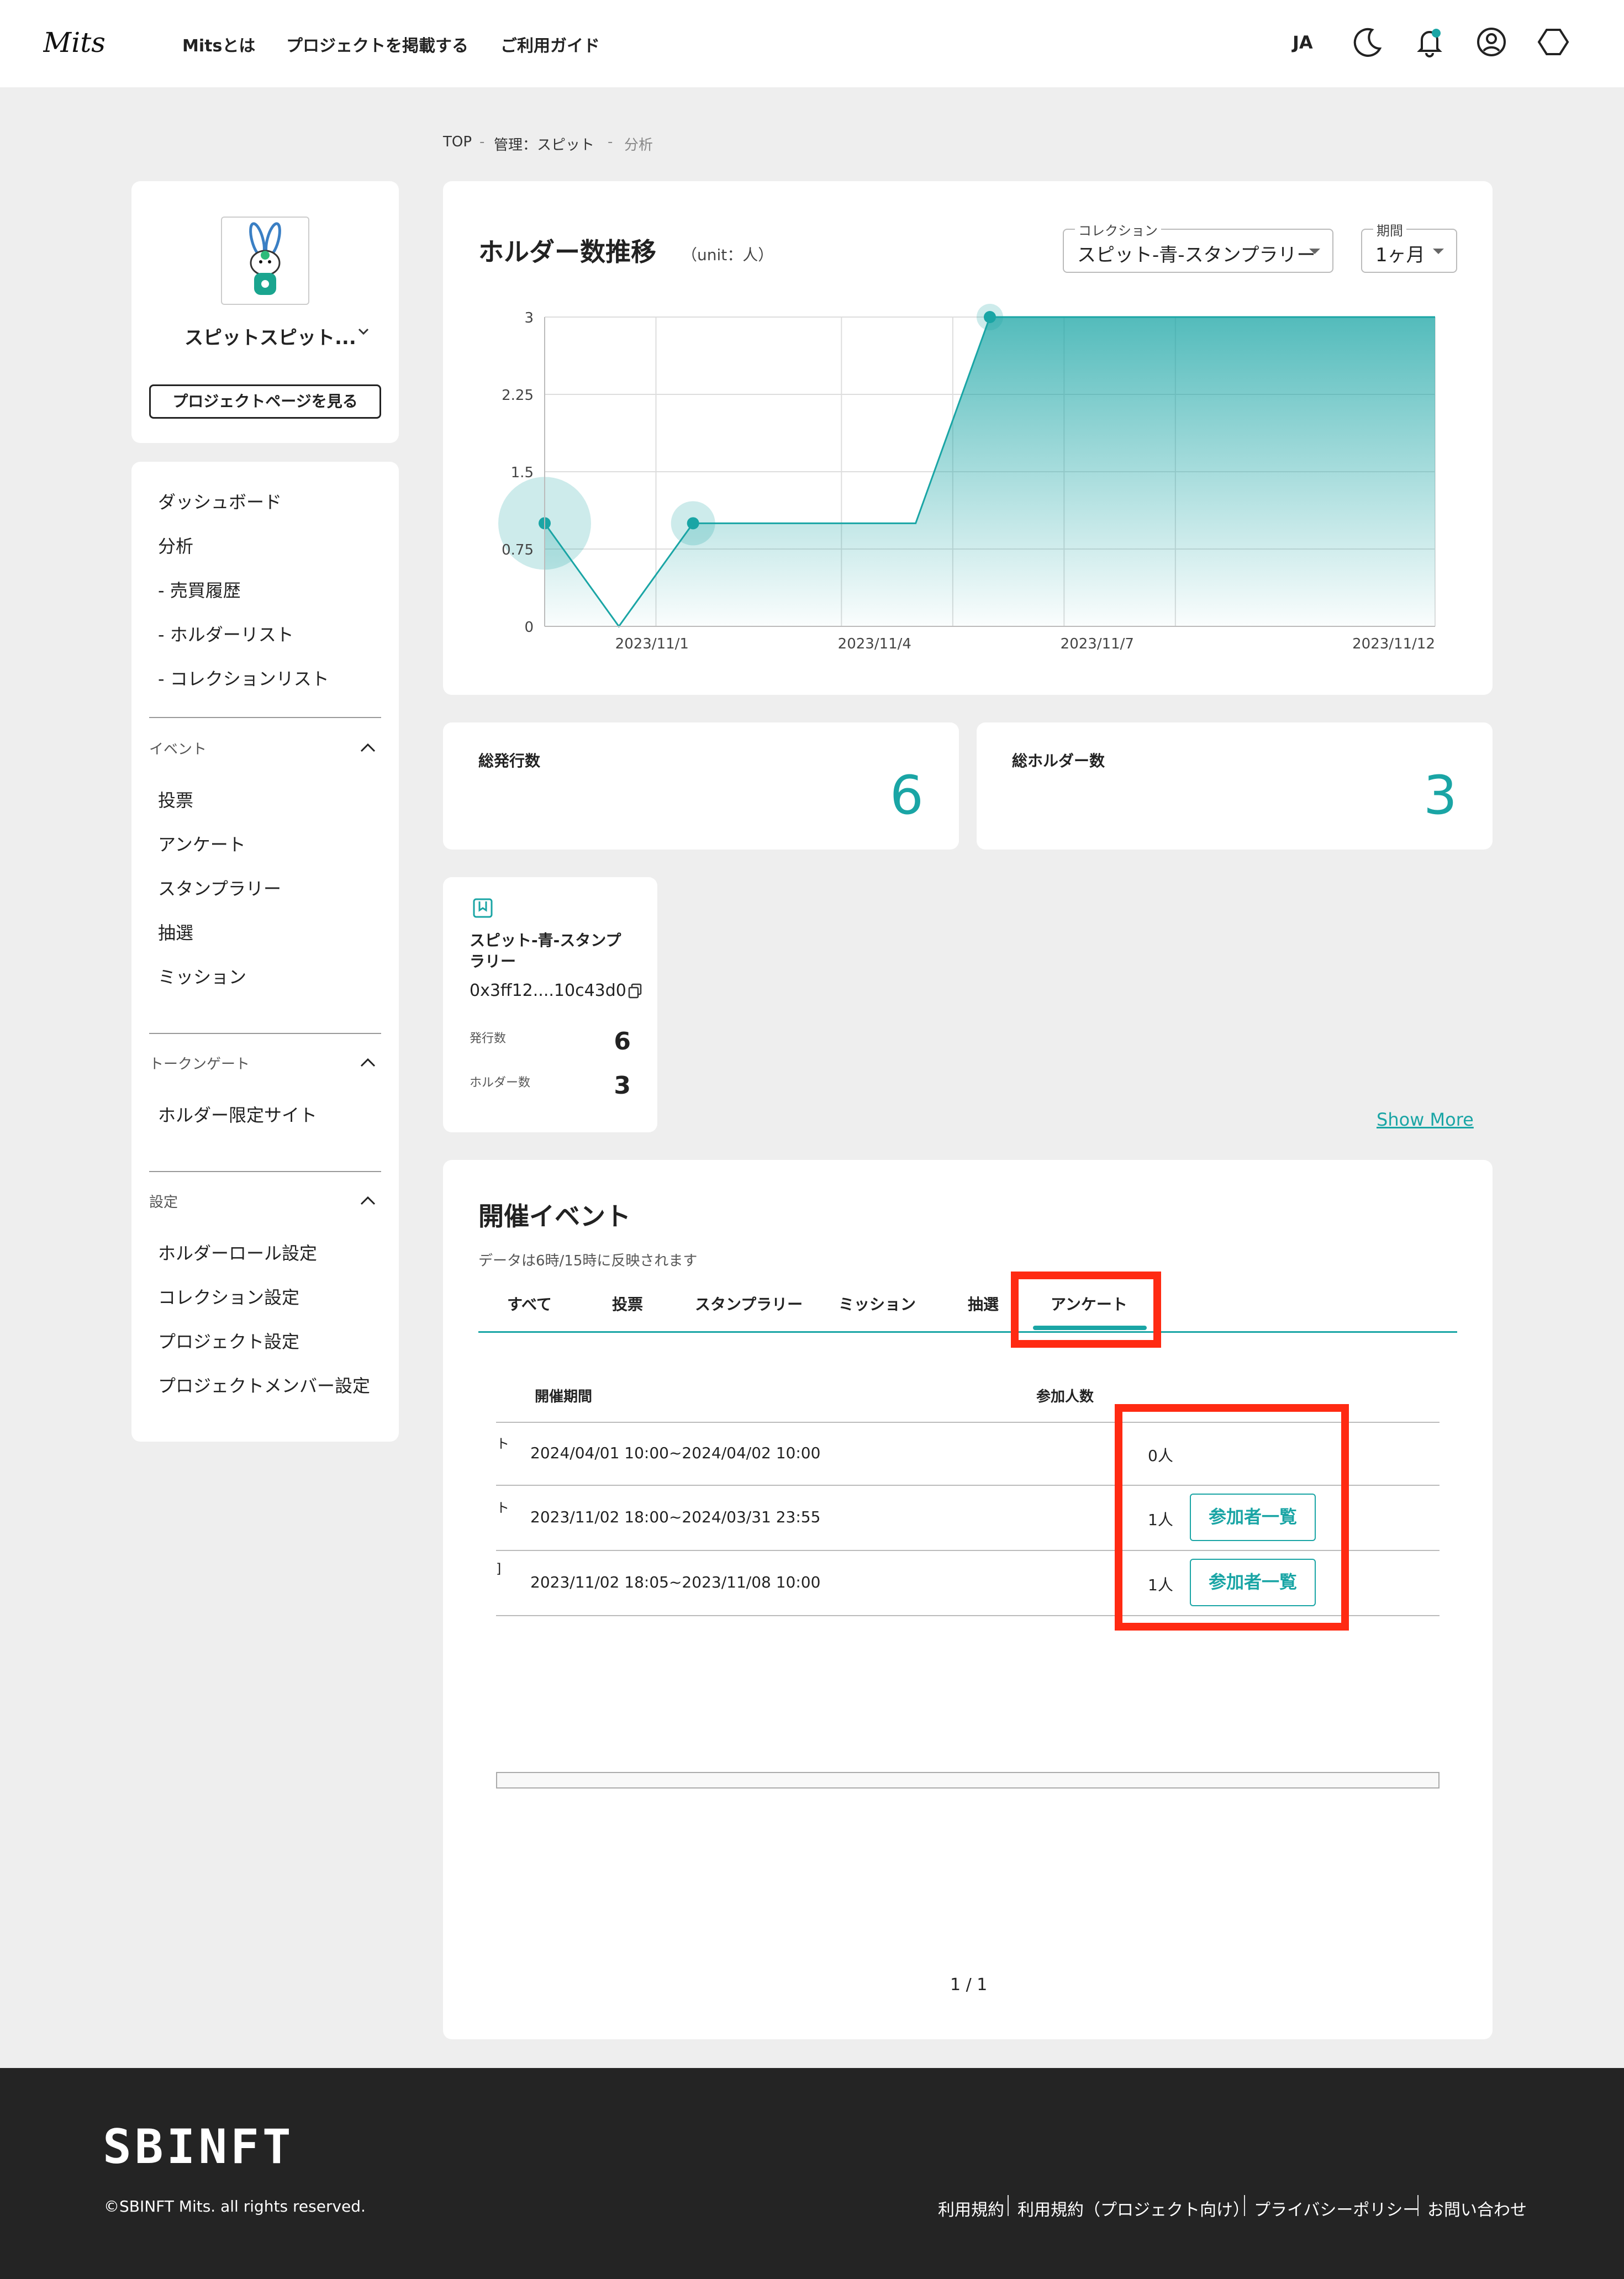 Image resolution: width=1624 pixels, height=2279 pixels. What do you see at coordinates (522, 473) in the screenshot?
I see `y-tick-label: 1.5` at bounding box center [522, 473].